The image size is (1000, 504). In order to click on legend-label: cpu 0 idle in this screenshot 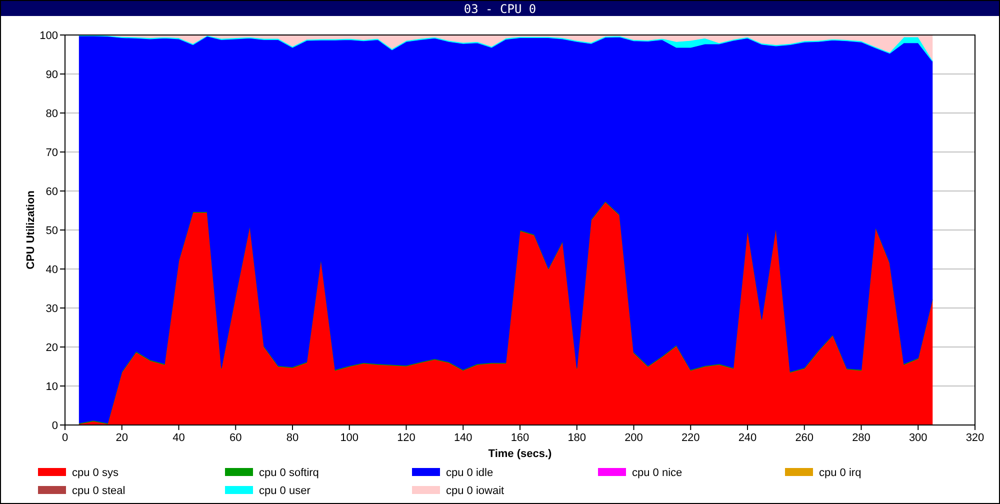, I will do `click(470, 473)`.